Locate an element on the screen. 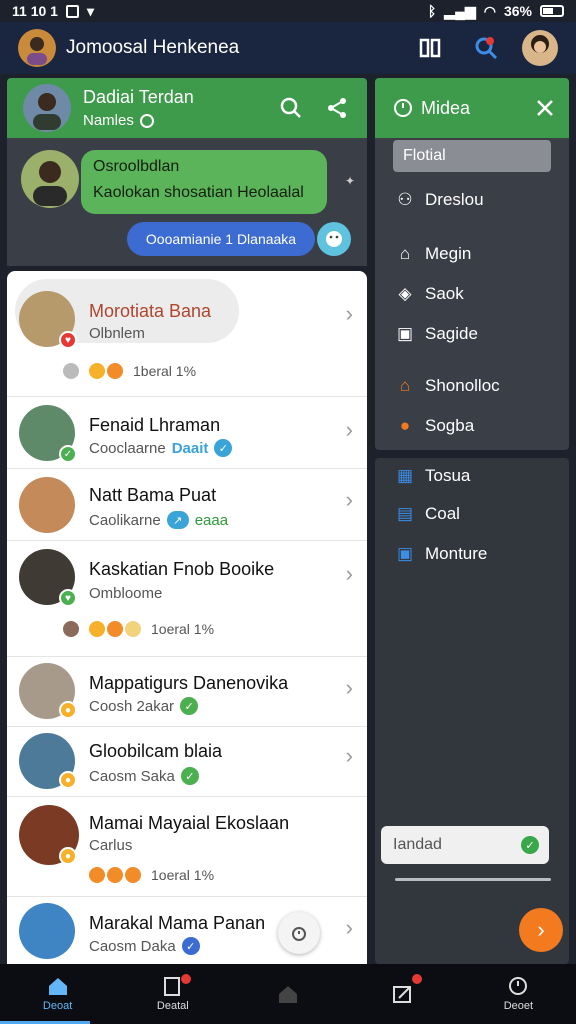 The width and height of the screenshot is (576, 1024). reply-pill: Oooamianie 1 Dlanaaka is located at coordinates (221, 239).